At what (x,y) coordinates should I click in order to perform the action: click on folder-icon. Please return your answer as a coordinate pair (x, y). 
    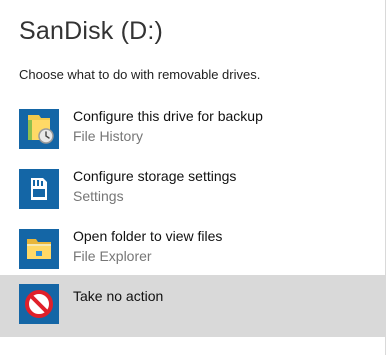
    Looking at the image, I should click on (39, 249).